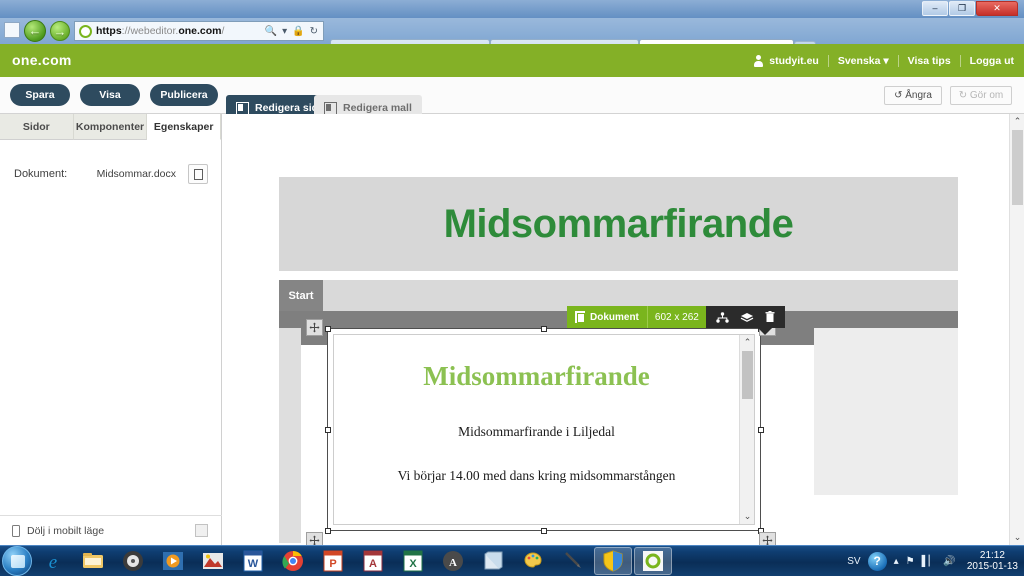 The width and height of the screenshot is (1024, 576). I want to click on document-scrollbar: ⌃ ⌄, so click(746, 429).